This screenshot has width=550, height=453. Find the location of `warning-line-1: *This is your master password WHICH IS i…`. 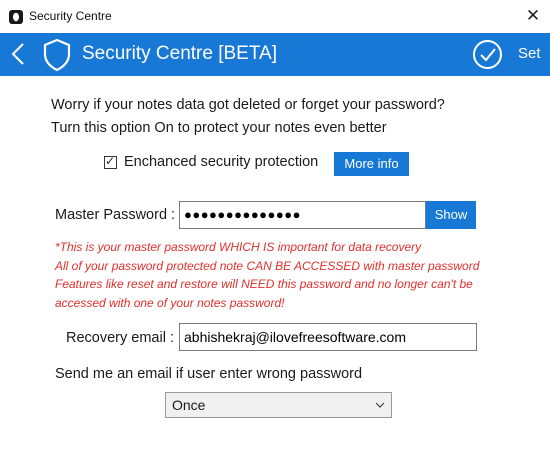

warning-line-1: *This is your master password WHICH IS i… is located at coordinates (238, 247).